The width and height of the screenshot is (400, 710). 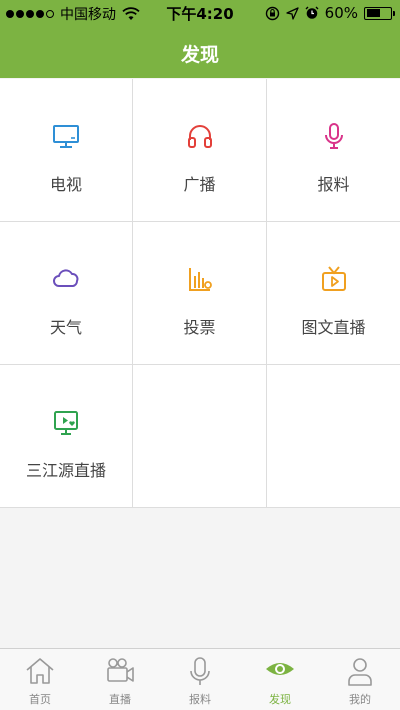 What do you see at coordinates (360, 699) in the screenshot?
I see `tab-label: 我的` at bounding box center [360, 699].